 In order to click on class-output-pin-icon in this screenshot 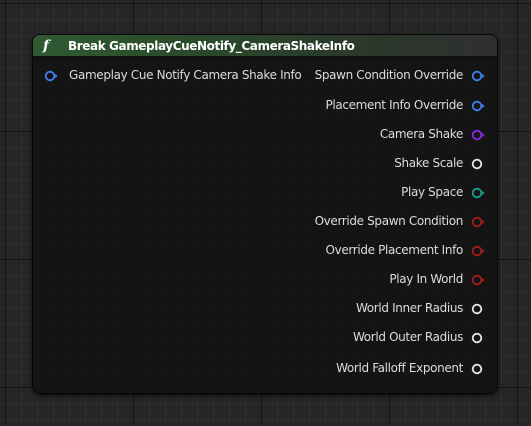, I will do `click(478, 134)`.